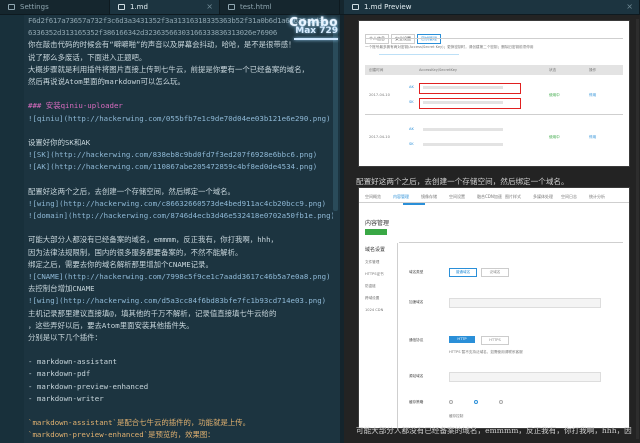  Describe the element at coordinates (419, 54) in the screenshot. I see `underline` at that location.